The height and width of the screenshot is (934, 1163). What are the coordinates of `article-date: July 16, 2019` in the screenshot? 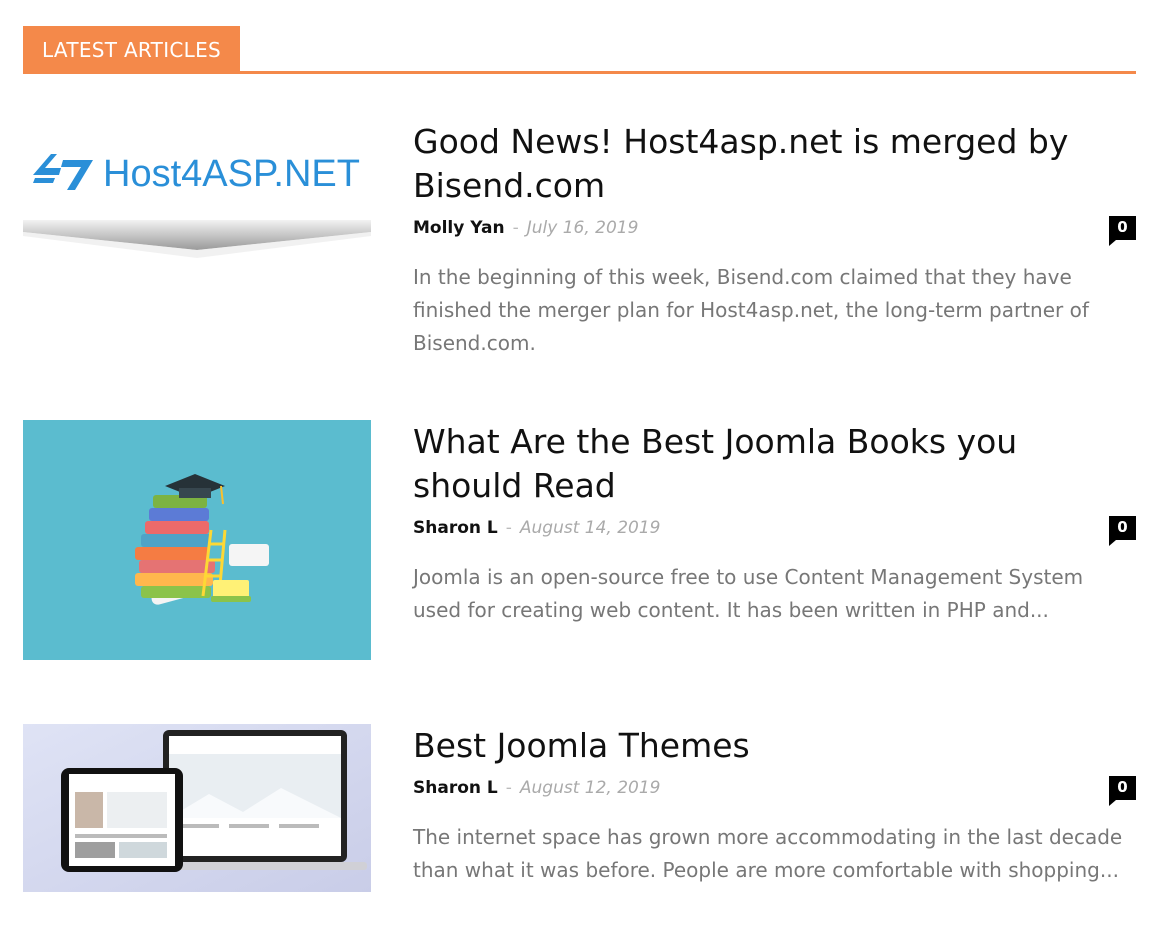 It's located at (582, 228).